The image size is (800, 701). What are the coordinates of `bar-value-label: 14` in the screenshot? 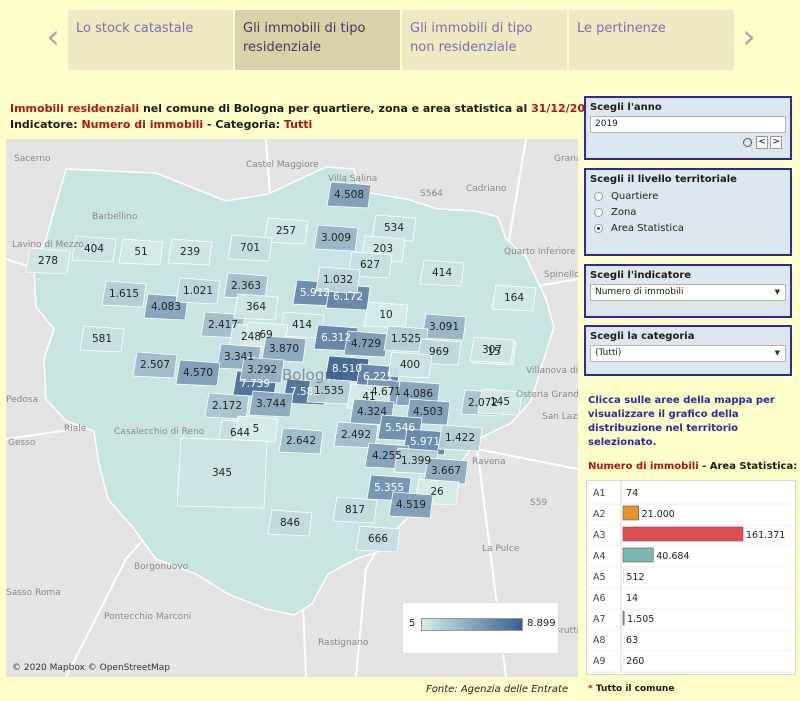 It's located at (632, 598).